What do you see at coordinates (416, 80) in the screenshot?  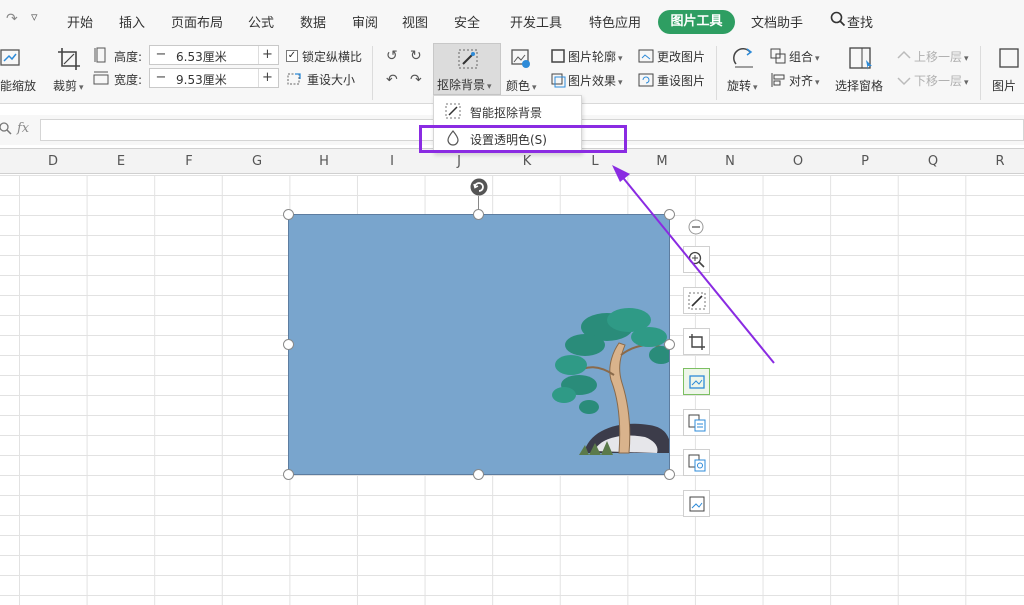 I see `flip-vertical-icon: ↷` at bounding box center [416, 80].